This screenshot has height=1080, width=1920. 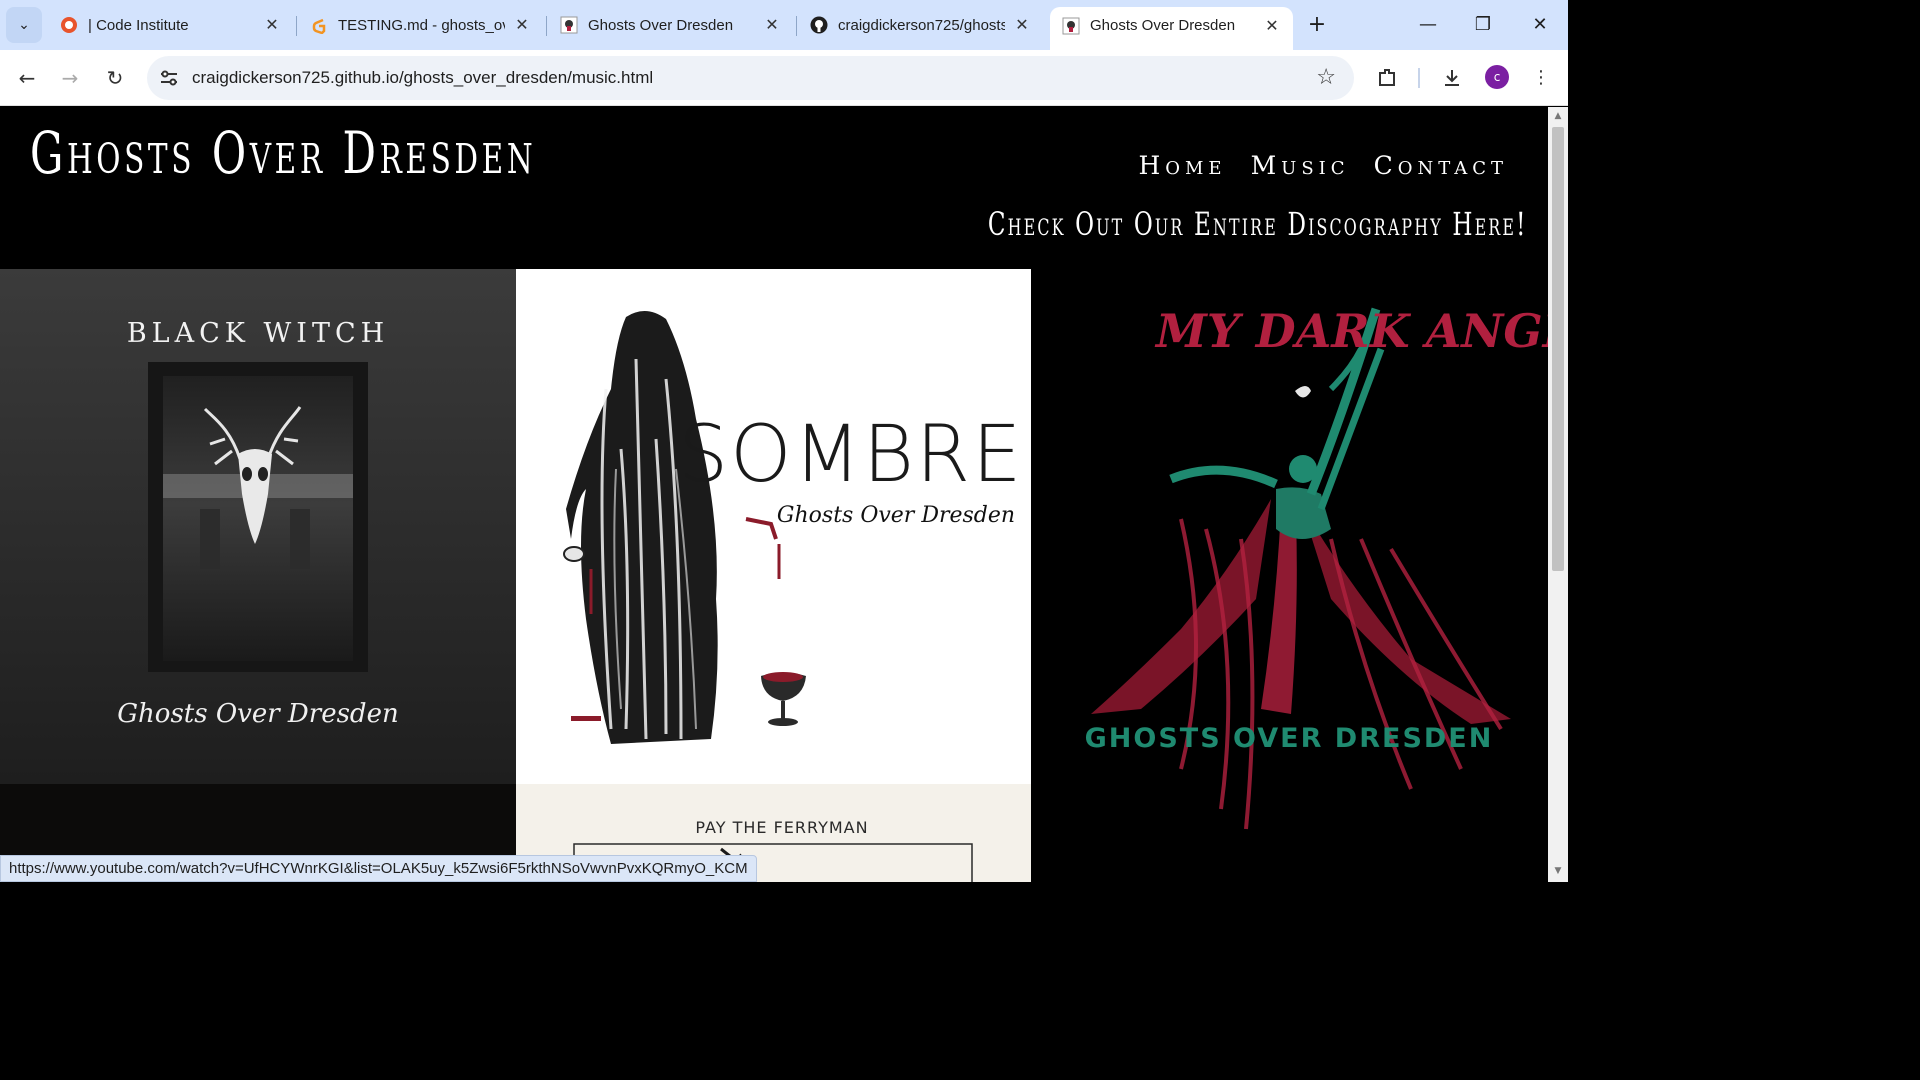 I want to click on scroll-down-arrow-icon: ▼, so click(x=1558, y=873).